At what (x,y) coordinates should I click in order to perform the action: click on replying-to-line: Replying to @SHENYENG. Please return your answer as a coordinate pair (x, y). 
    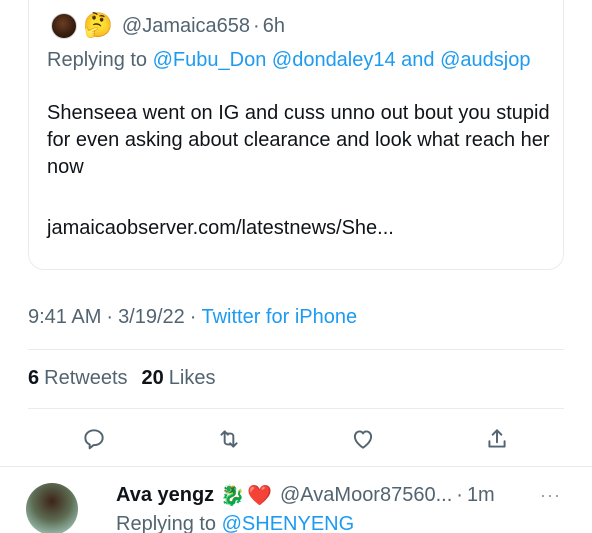
    Looking at the image, I should click on (235, 523).